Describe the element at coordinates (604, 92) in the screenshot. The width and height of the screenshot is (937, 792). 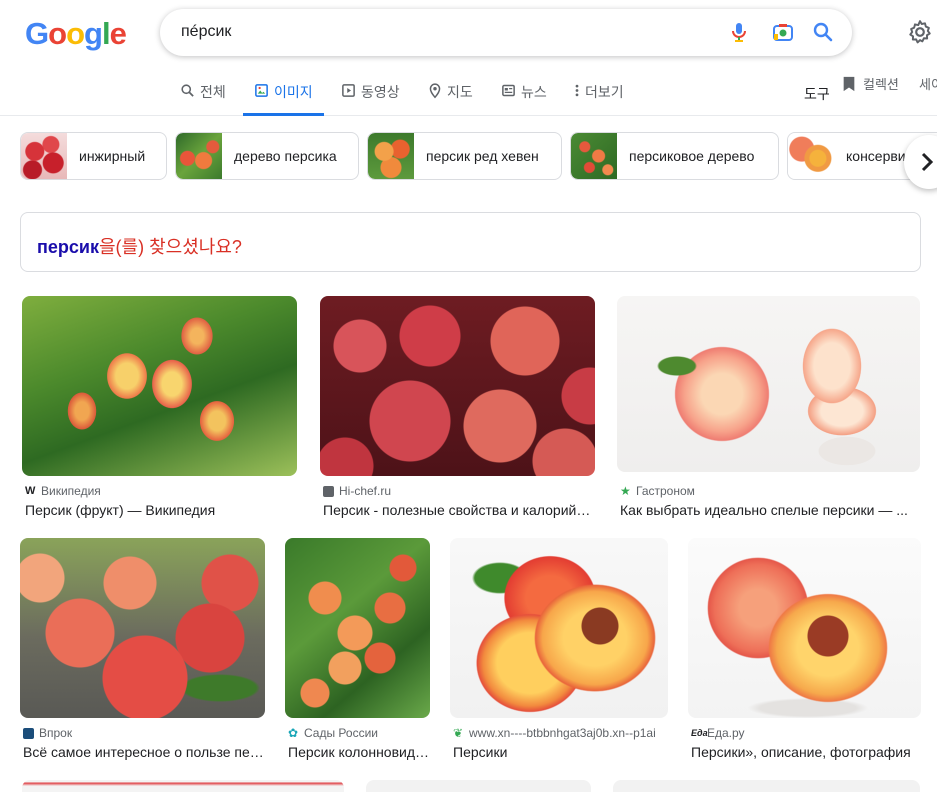
I see `tab-label: 더보기` at that location.